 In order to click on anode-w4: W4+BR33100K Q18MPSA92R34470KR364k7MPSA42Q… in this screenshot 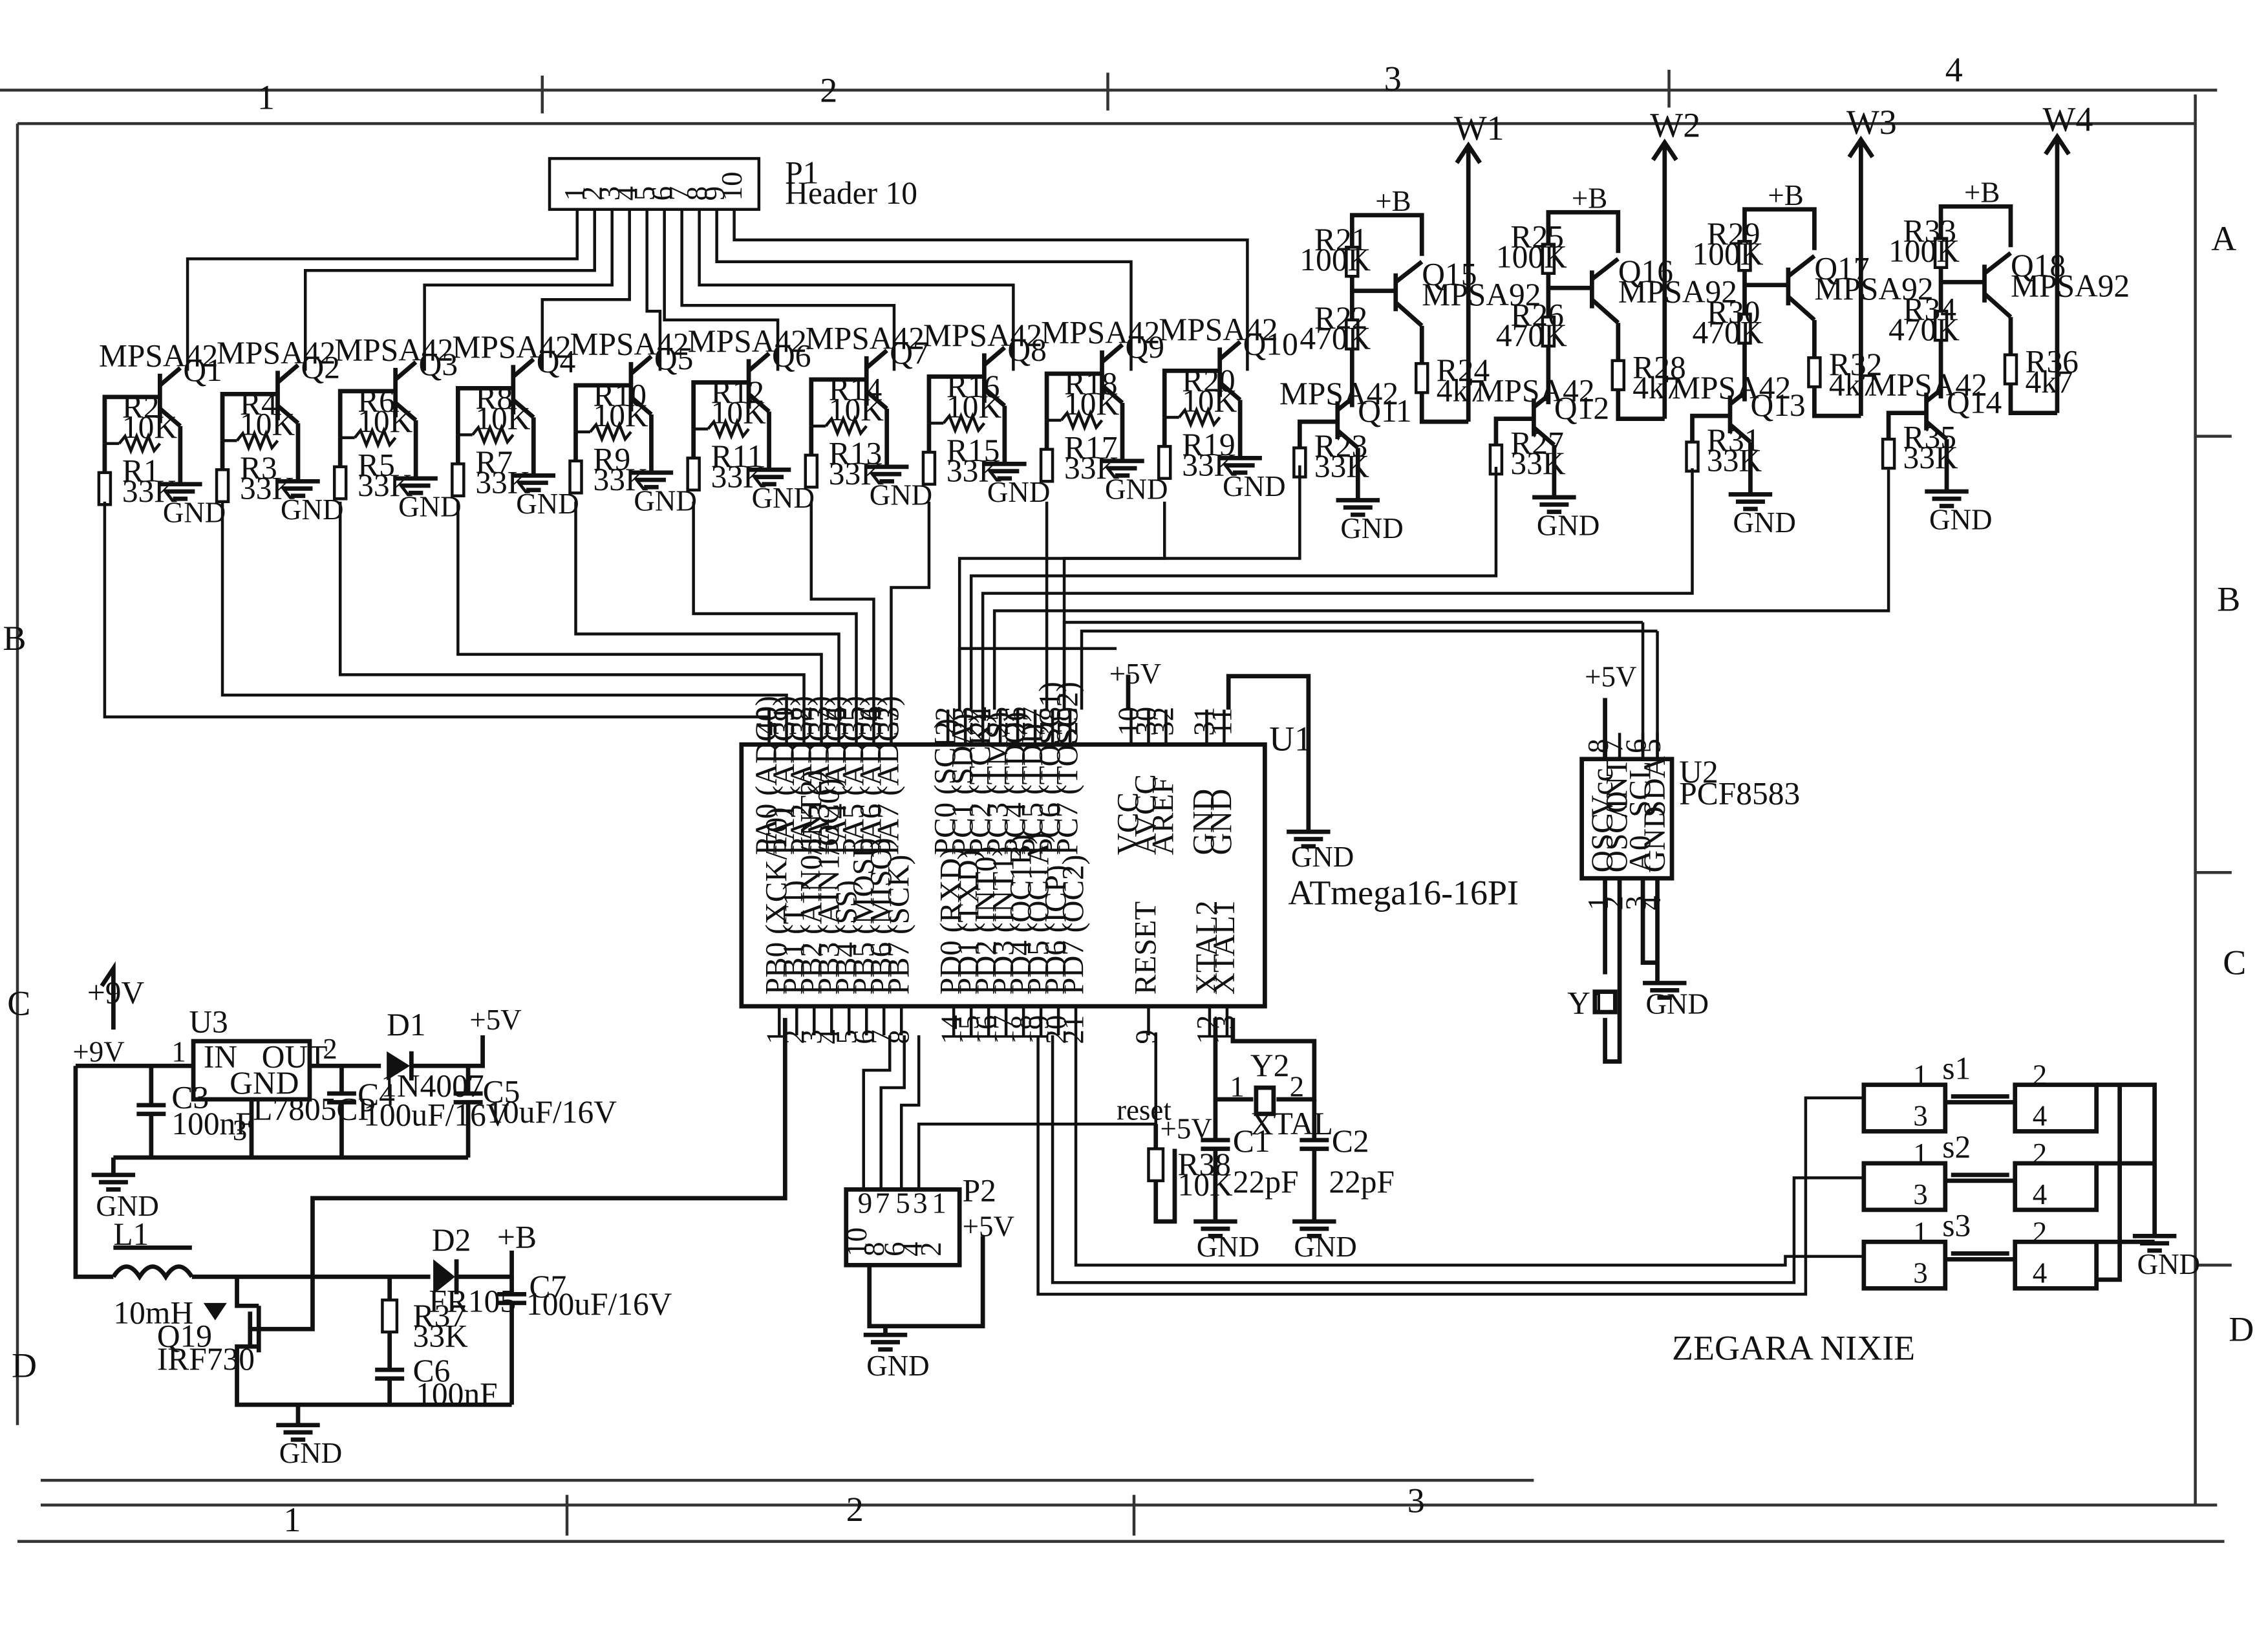, I will do `click(1999, 317)`.